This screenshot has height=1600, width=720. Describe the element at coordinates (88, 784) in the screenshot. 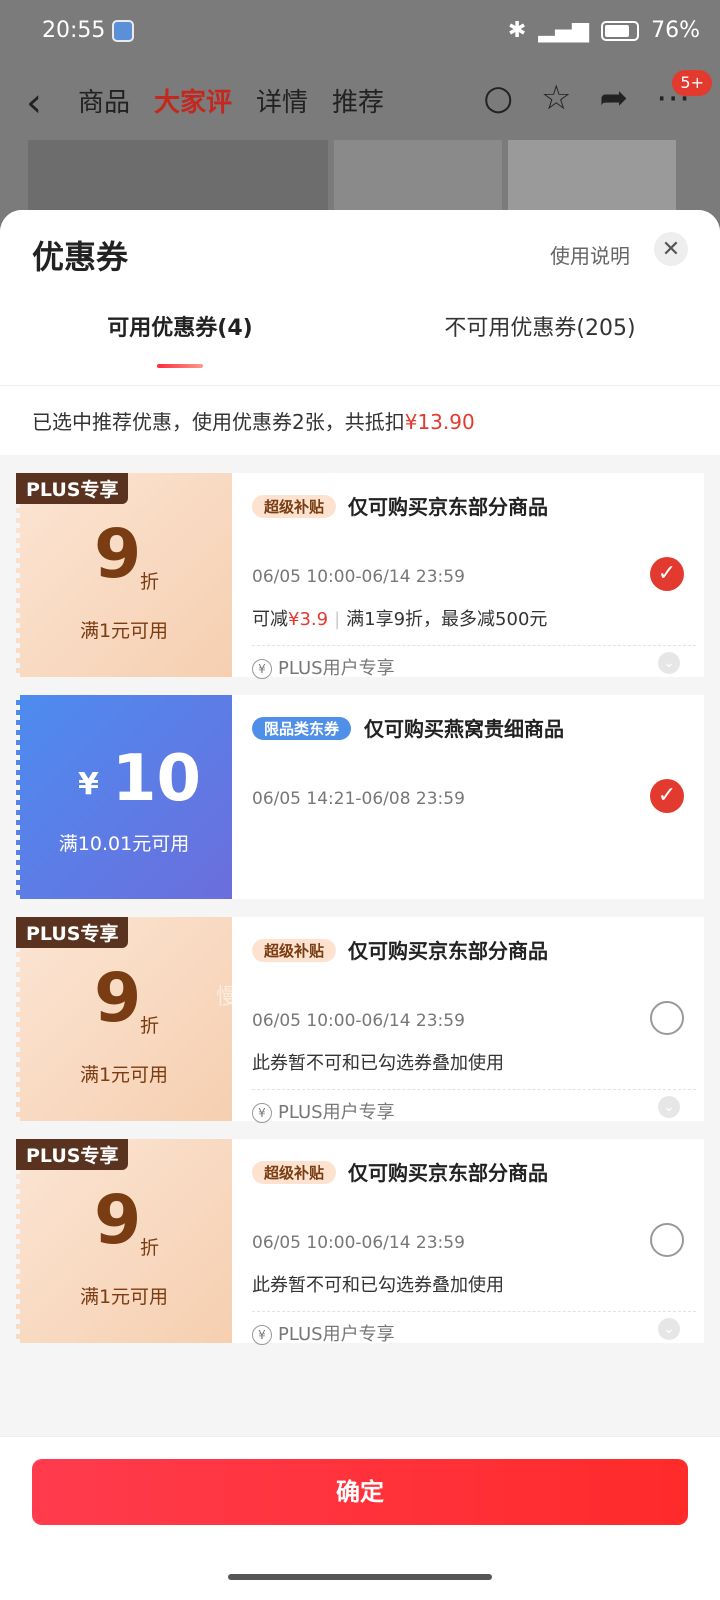

I see `currency-symbol: ¥` at that location.